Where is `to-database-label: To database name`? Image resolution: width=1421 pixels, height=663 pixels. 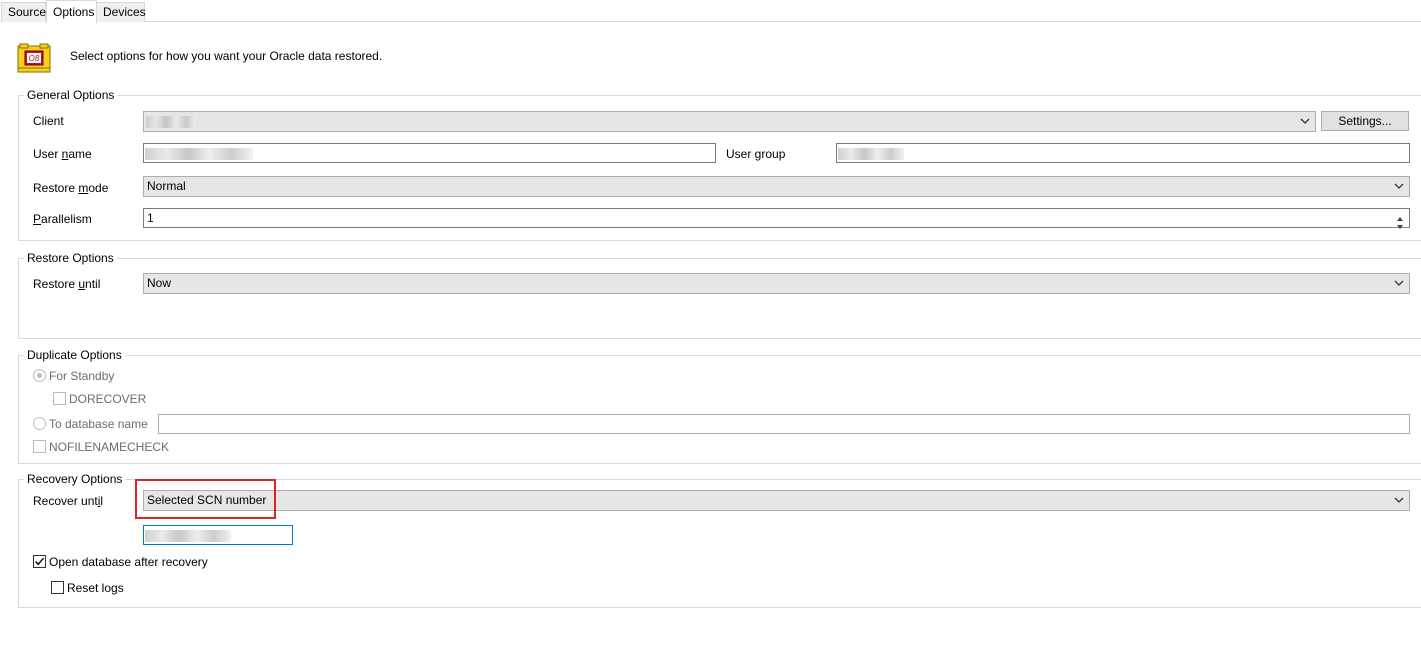
to-database-label: To database name is located at coordinates (98, 424).